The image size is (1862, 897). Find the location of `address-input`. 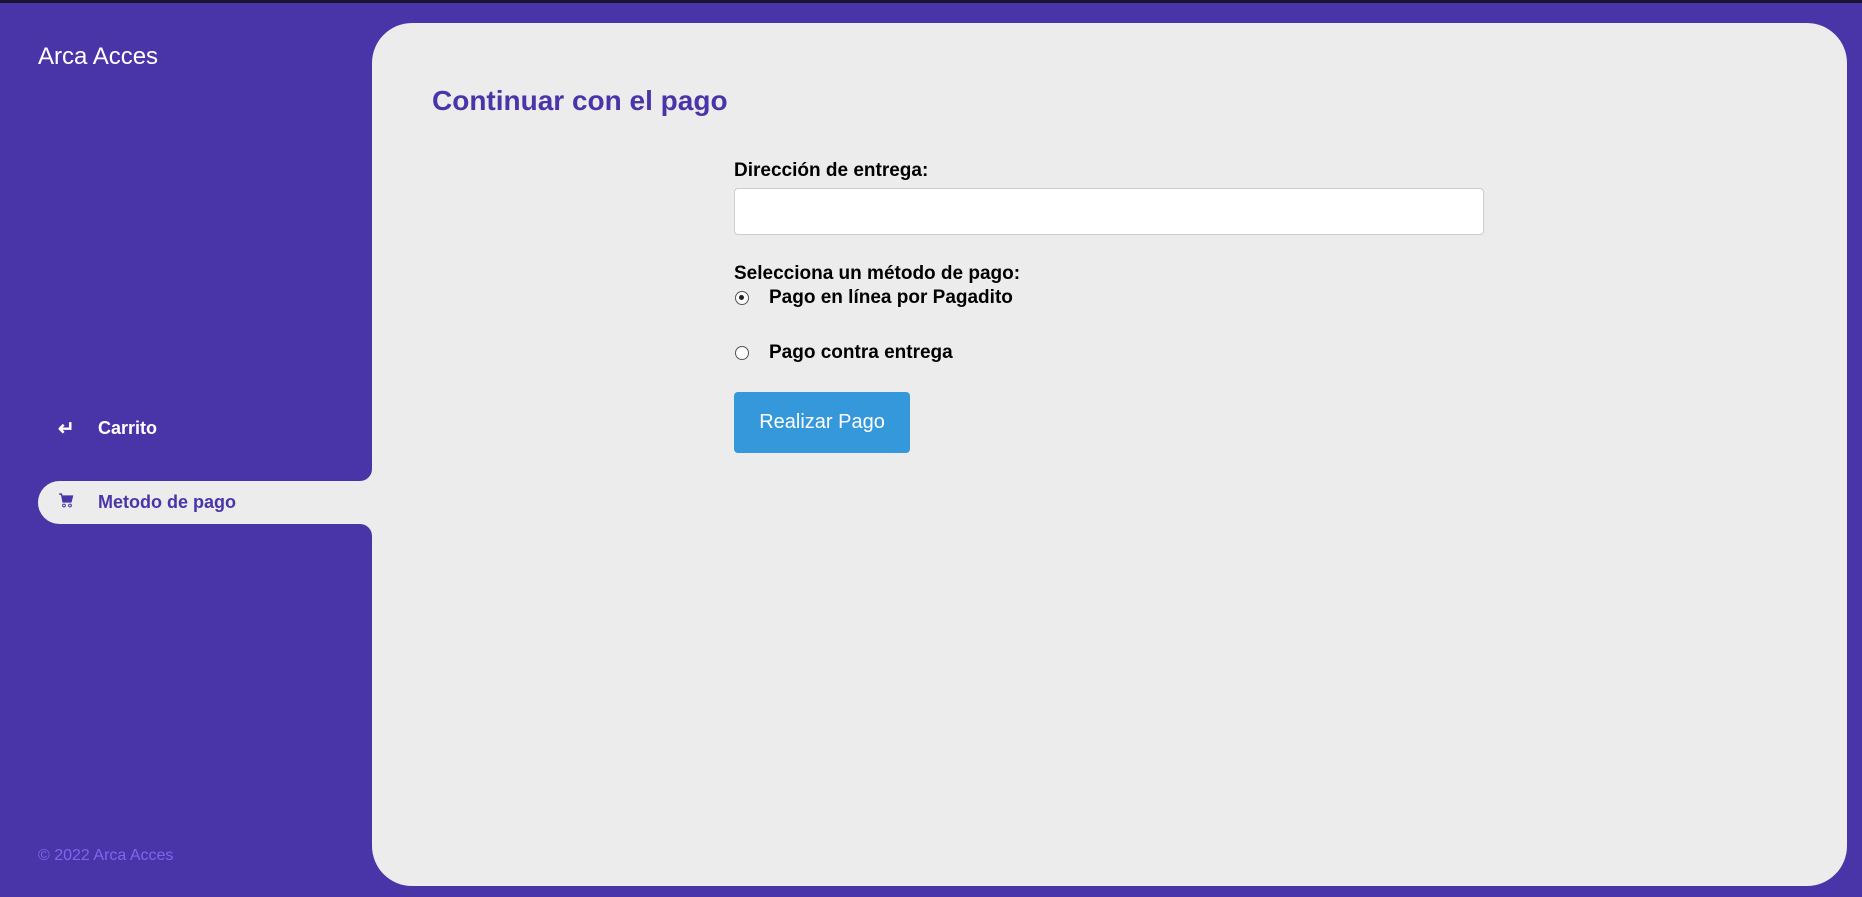

address-input is located at coordinates (1109, 211).